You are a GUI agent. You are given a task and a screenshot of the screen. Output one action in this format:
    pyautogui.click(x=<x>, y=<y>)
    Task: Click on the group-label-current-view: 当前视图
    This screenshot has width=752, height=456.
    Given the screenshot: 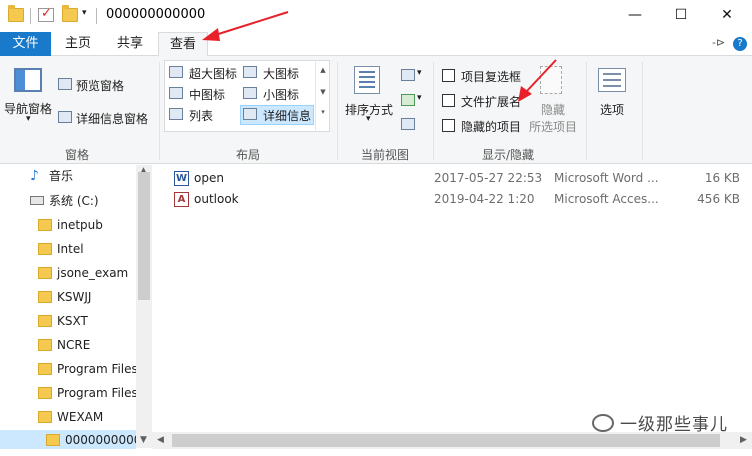 What is the action you would take?
    pyautogui.click(x=385, y=155)
    